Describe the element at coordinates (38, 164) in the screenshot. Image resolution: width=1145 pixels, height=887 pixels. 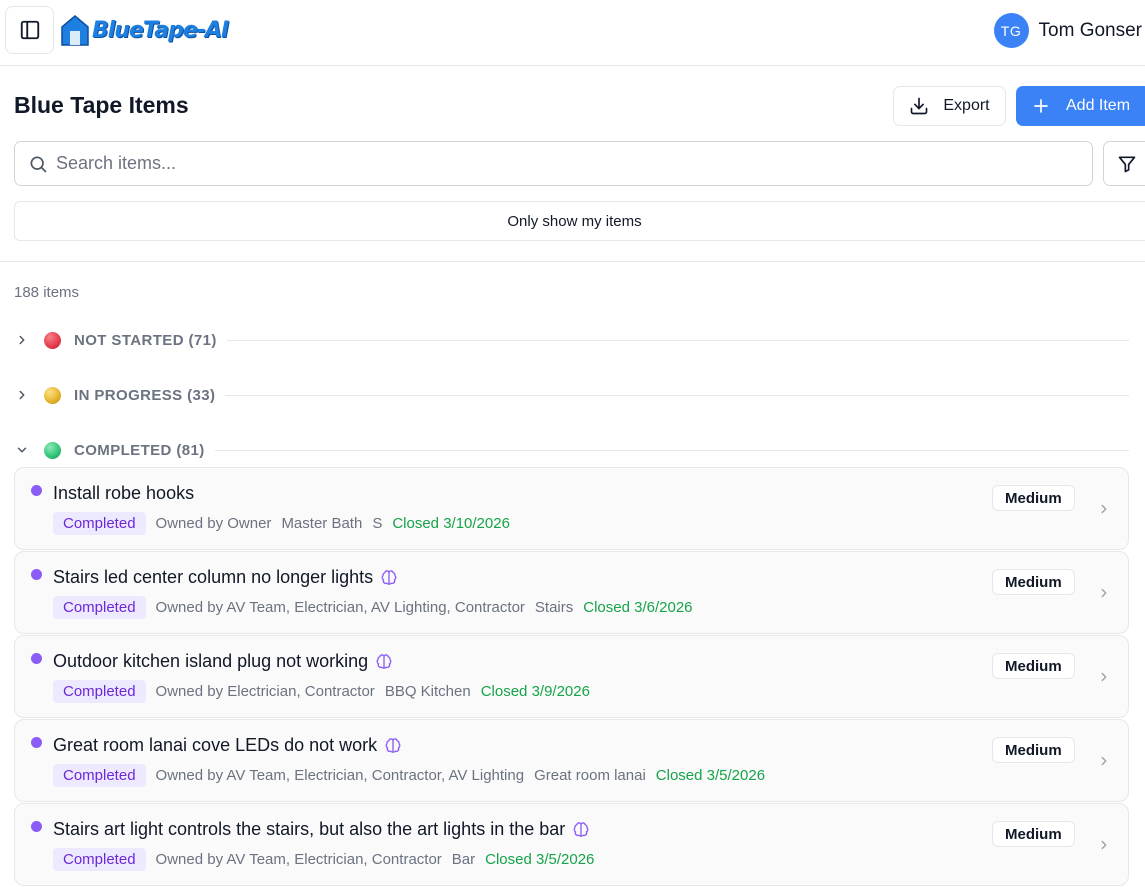
I see `search-icon` at that location.